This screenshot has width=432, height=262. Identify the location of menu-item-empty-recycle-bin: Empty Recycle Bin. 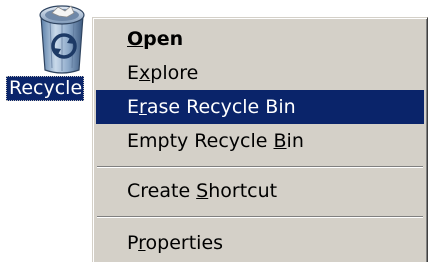
(260, 141).